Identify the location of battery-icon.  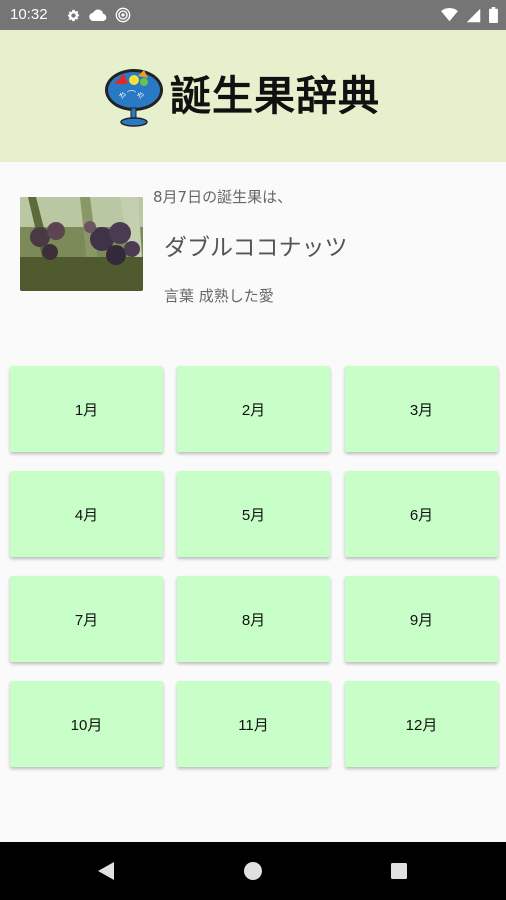
(493, 15).